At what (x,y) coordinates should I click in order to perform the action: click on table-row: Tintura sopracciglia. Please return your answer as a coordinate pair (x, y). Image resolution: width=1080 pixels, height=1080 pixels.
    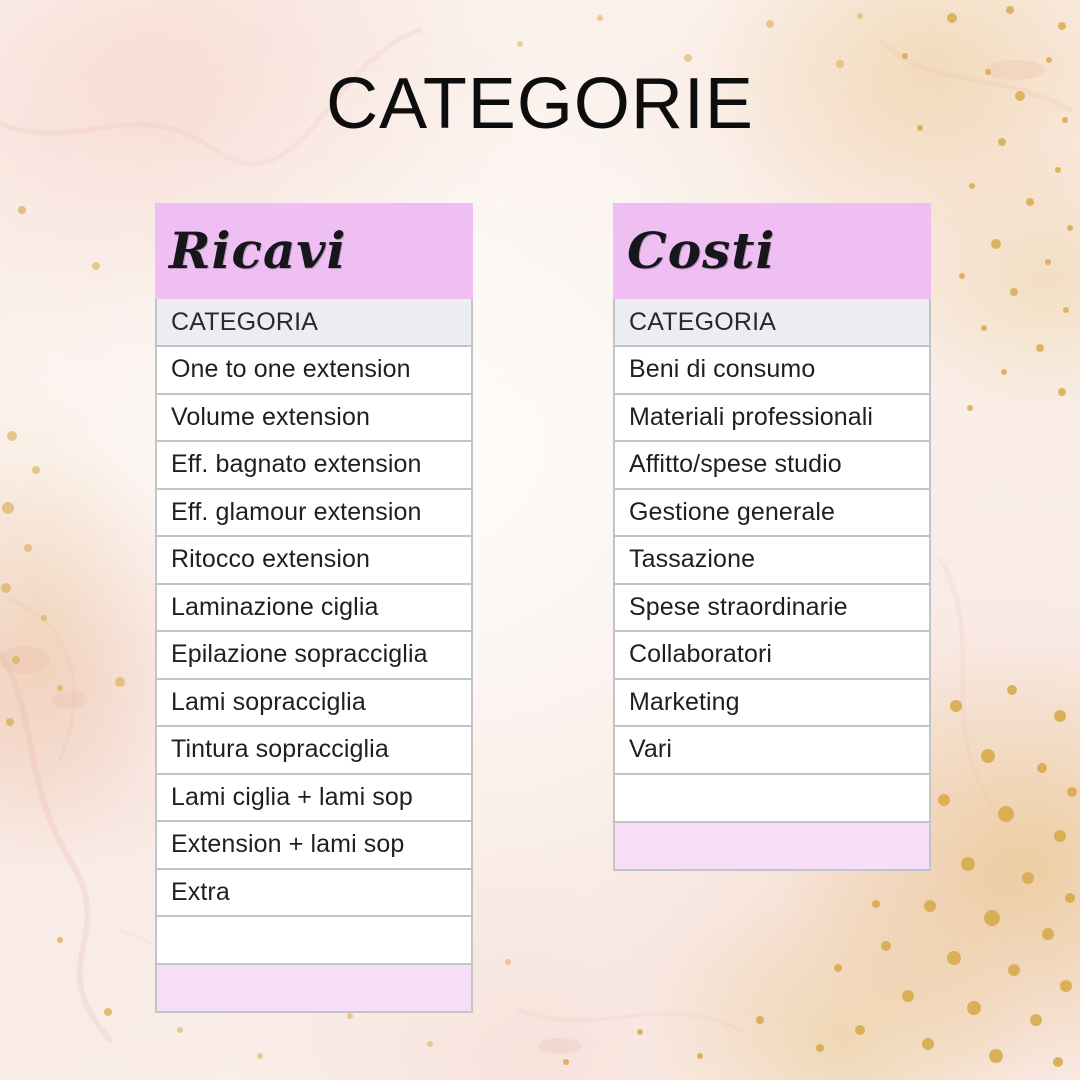
    Looking at the image, I should click on (314, 751).